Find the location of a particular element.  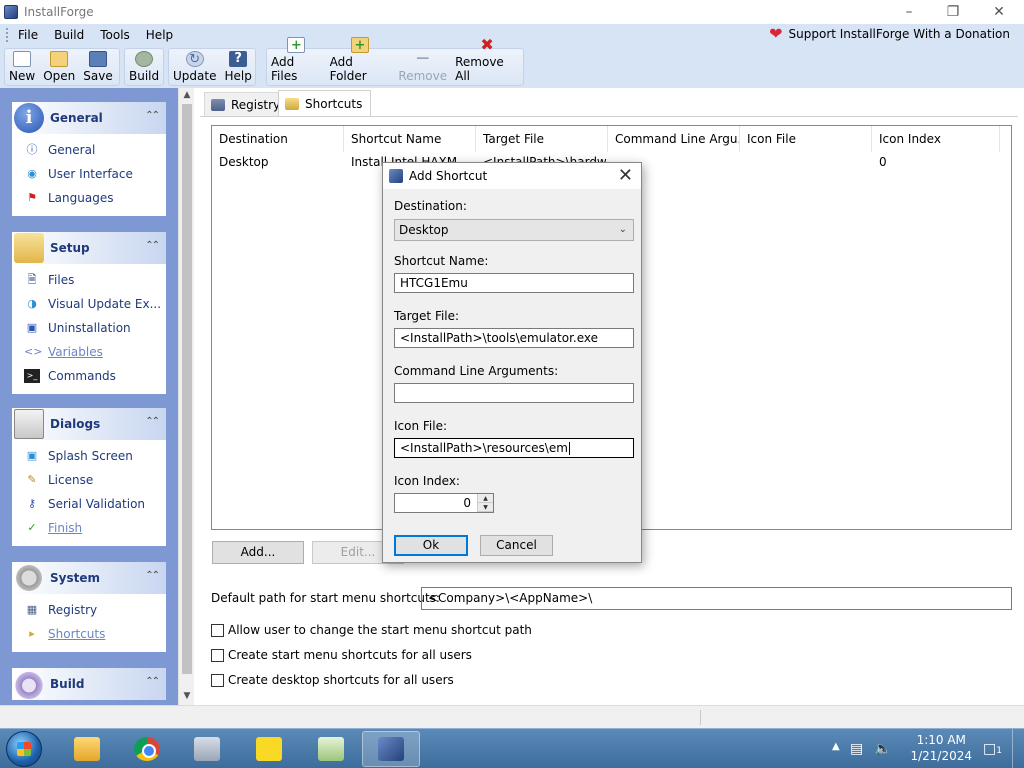

sidebar-item-registry: ▦ Registry is located at coordinates (89, 610).